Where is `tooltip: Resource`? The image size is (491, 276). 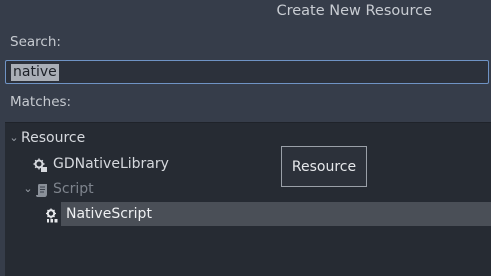 tooltip: Resource is located at coordinates (324, 166).